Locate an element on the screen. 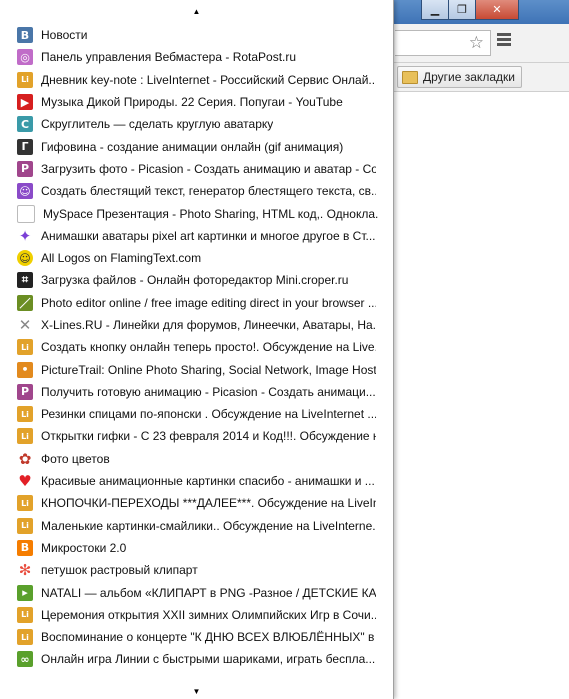 This screenshot has height=699, width=569. vk-icon: В is located at coordinates (25, 35).